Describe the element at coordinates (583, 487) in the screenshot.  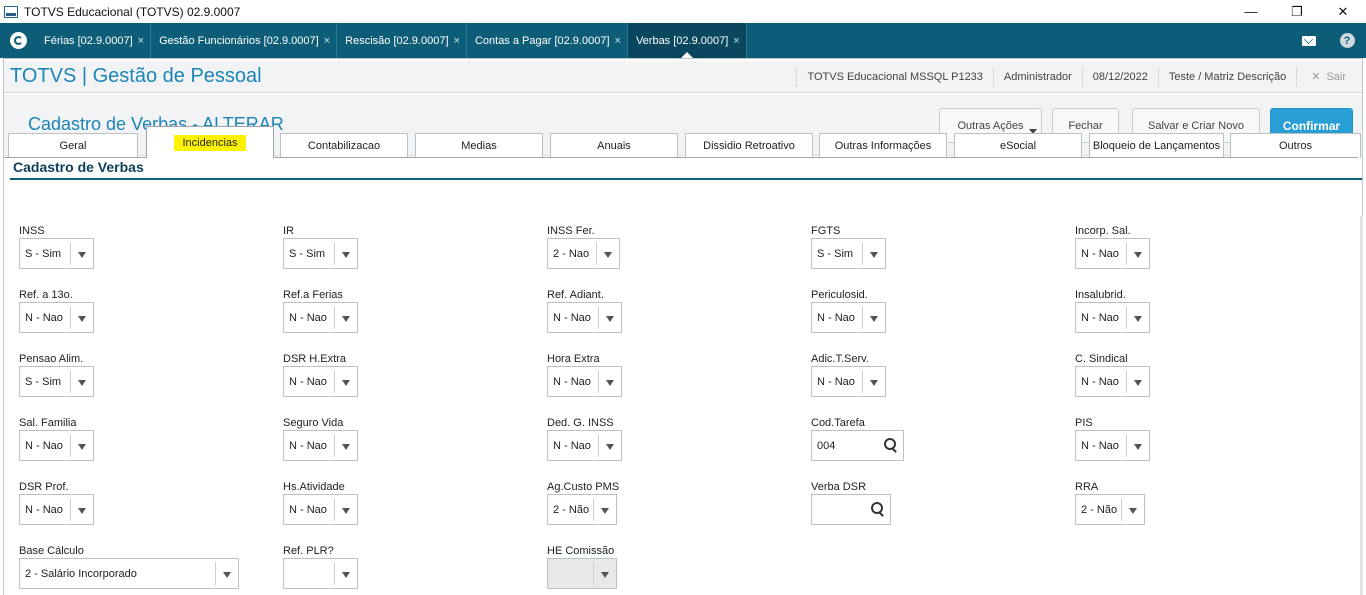
I see `ag-custo-pms-label: Ag.Custo PMS` at that location.